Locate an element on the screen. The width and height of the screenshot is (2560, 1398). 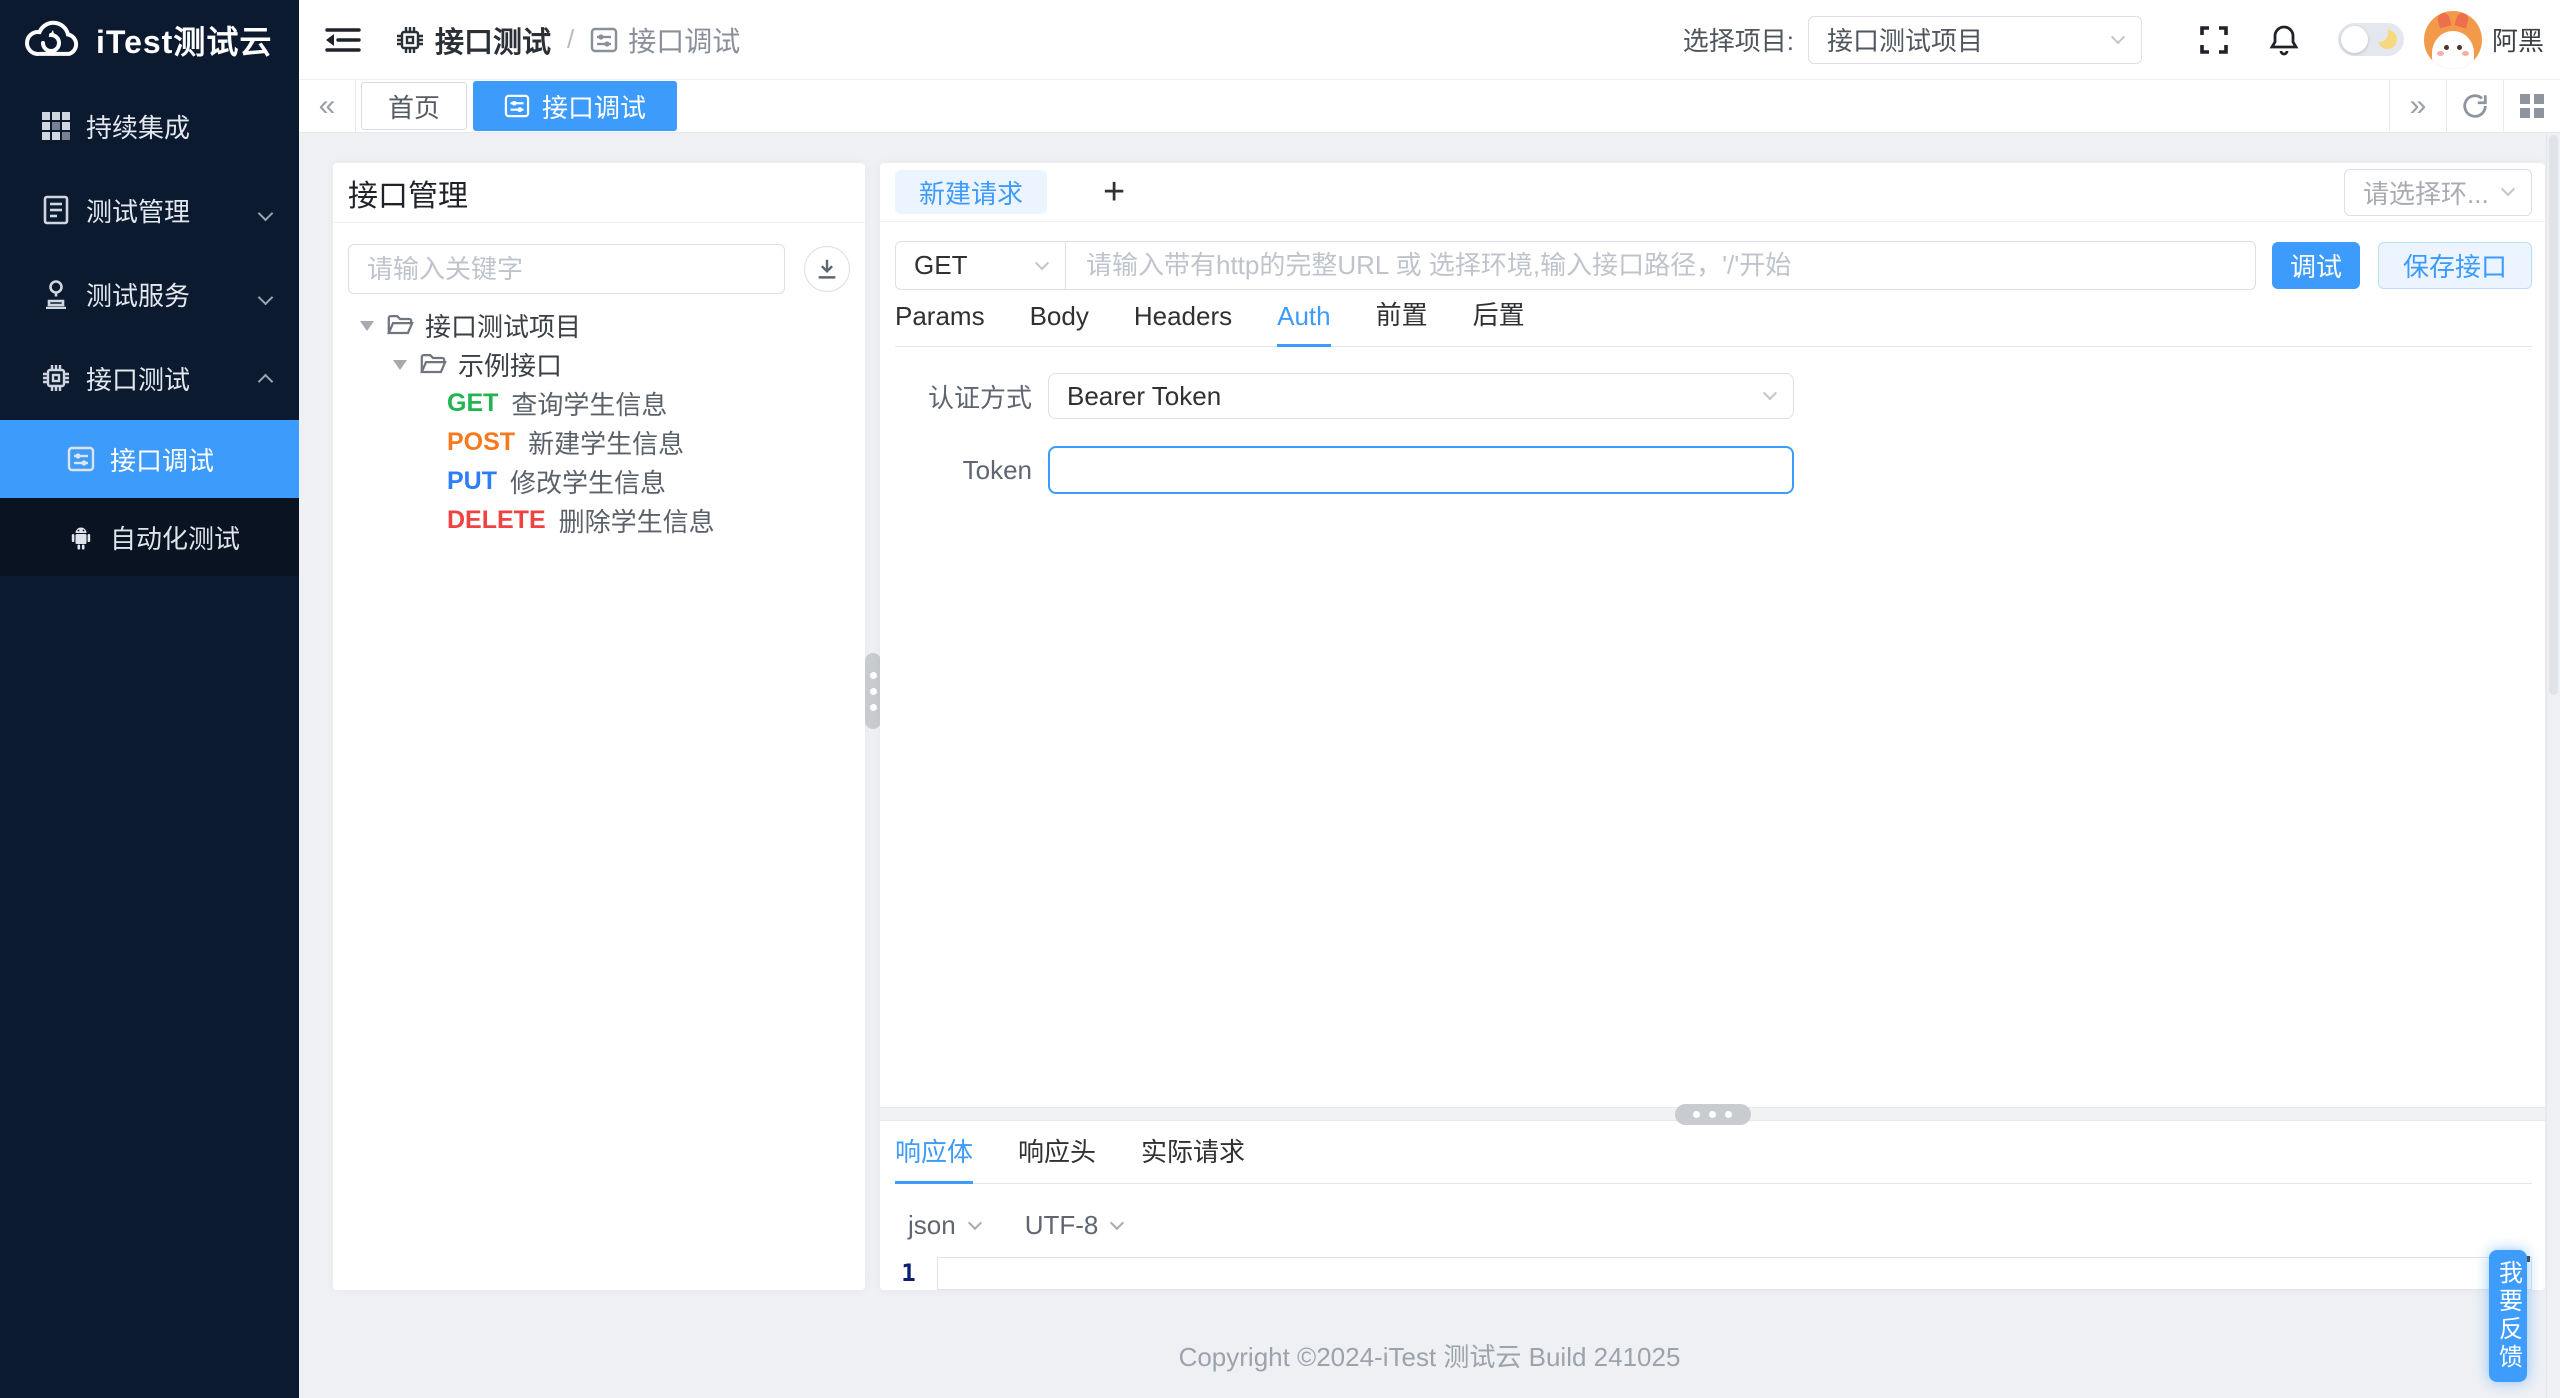
sidebar-item-automation-test: 自动化测试 is located at coordinates (149, 537).